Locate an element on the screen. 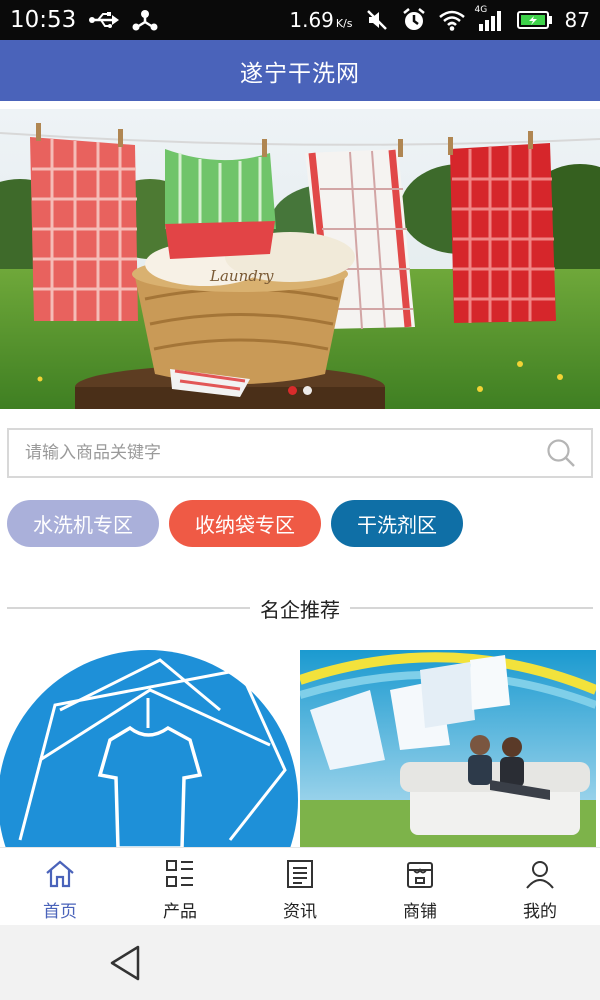  bottom-tab-bar: 首页 产品 资讯 商铺 我的 is located at coordinates (300, 886).